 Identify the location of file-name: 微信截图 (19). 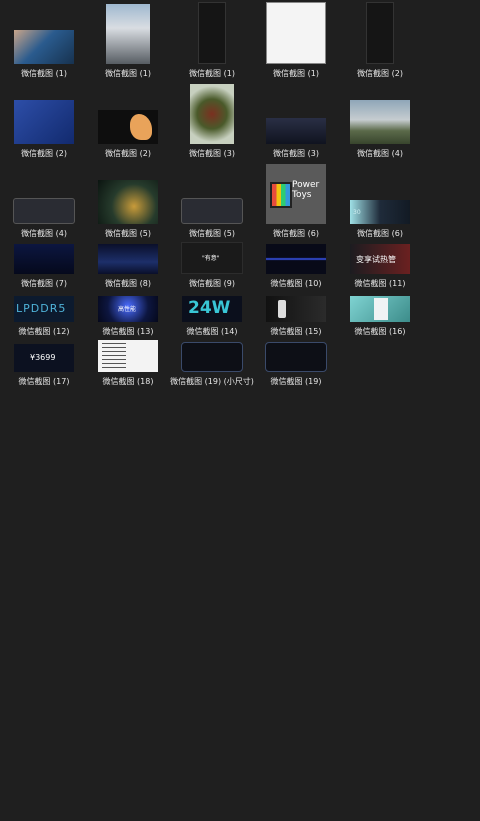
(296, 381).